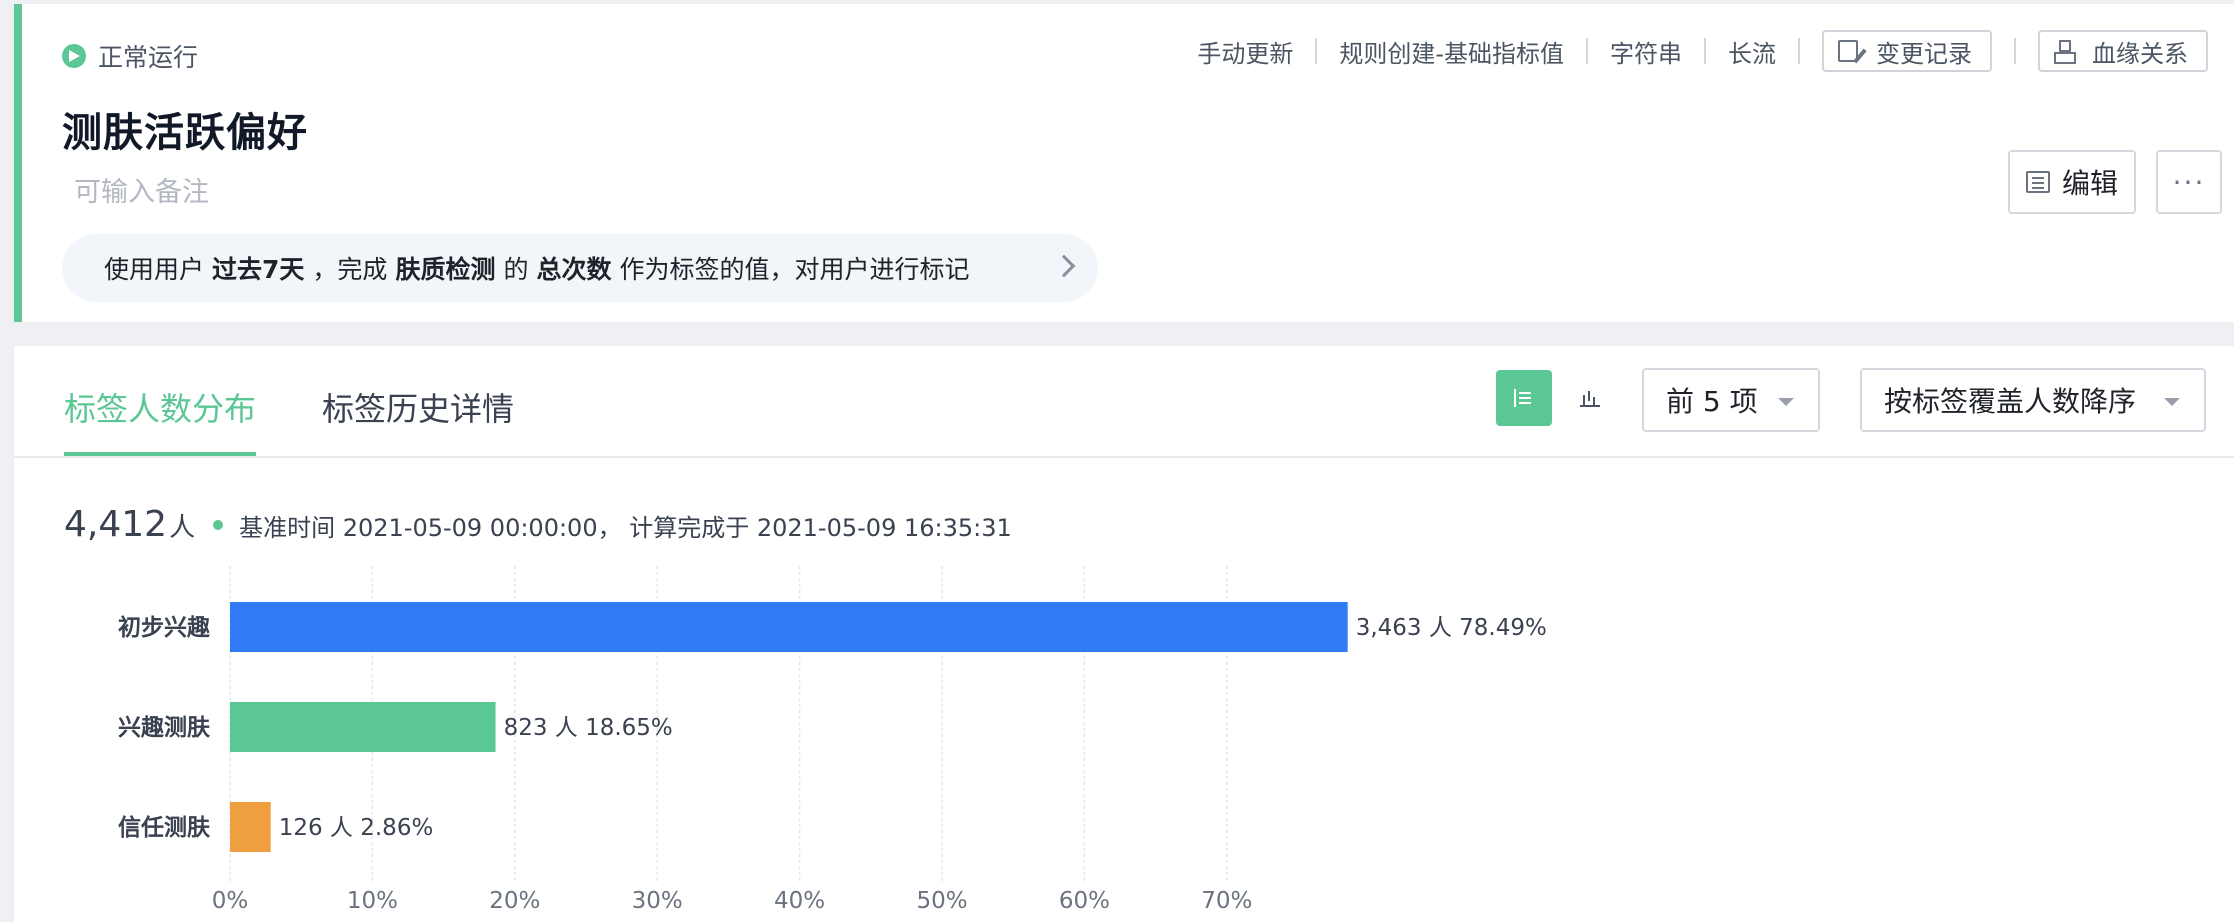 The width and height of the screenshot is (2234, 922). What do you see at coordinates (2189, 182) in the screenshot?
I see `more-button: ···` at bounding box center [2189, 182].